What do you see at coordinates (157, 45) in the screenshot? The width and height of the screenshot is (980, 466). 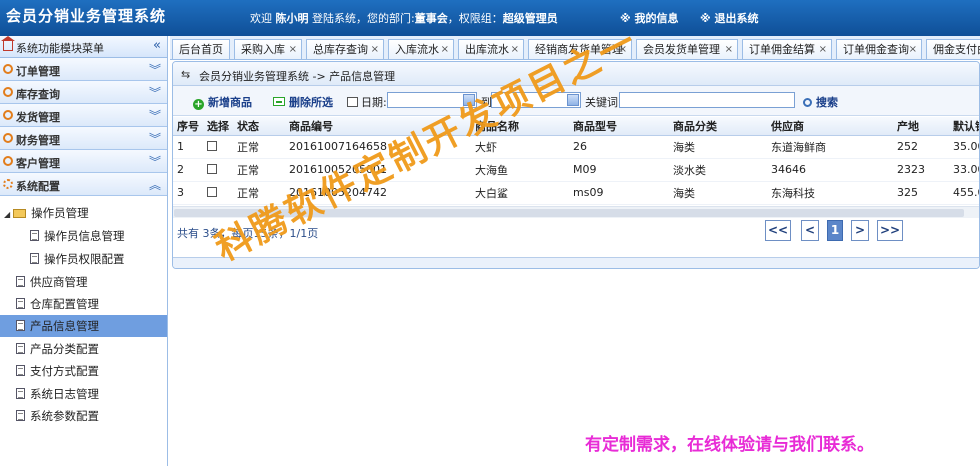 I see `collapse-sidebar-icon: «` at bounding box center [157, 45].